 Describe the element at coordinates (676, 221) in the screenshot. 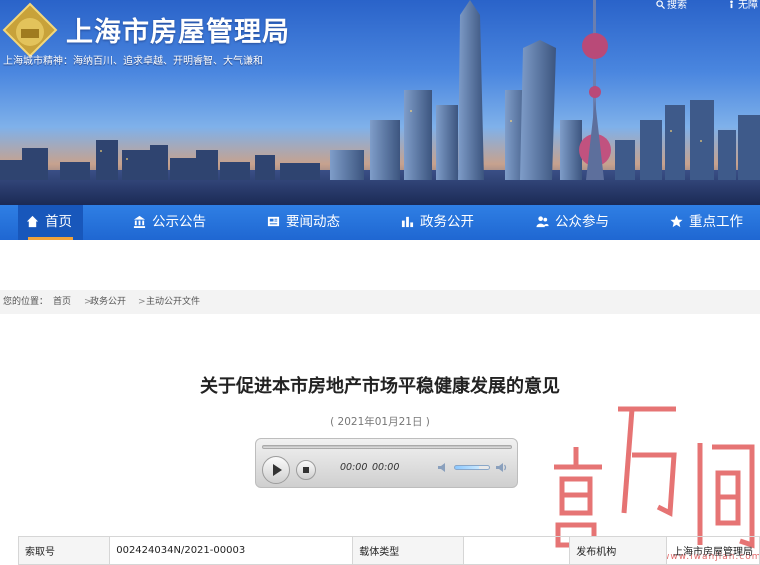

I see `star-icon` at that location.